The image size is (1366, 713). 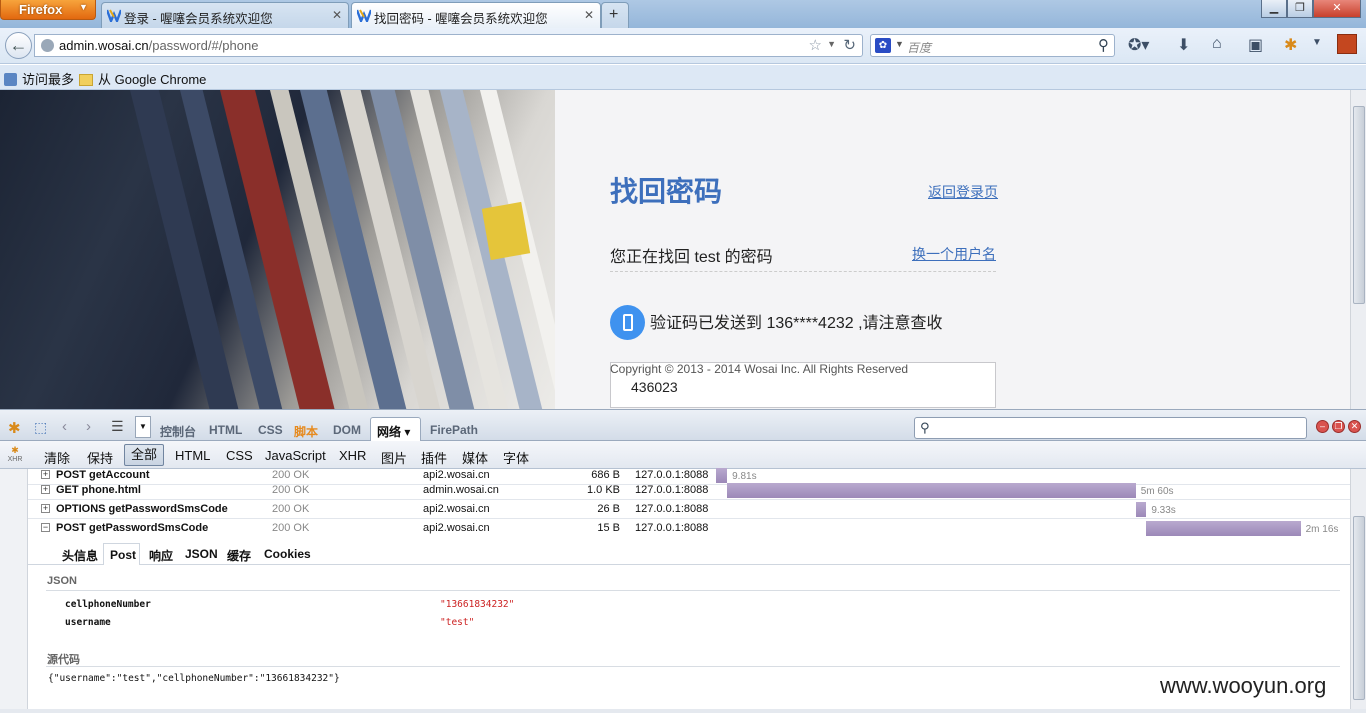 I want to click on detail-tabs: 头信息 Post 响应 JSON 缓存 Cookies, so click(x=689, y=554).